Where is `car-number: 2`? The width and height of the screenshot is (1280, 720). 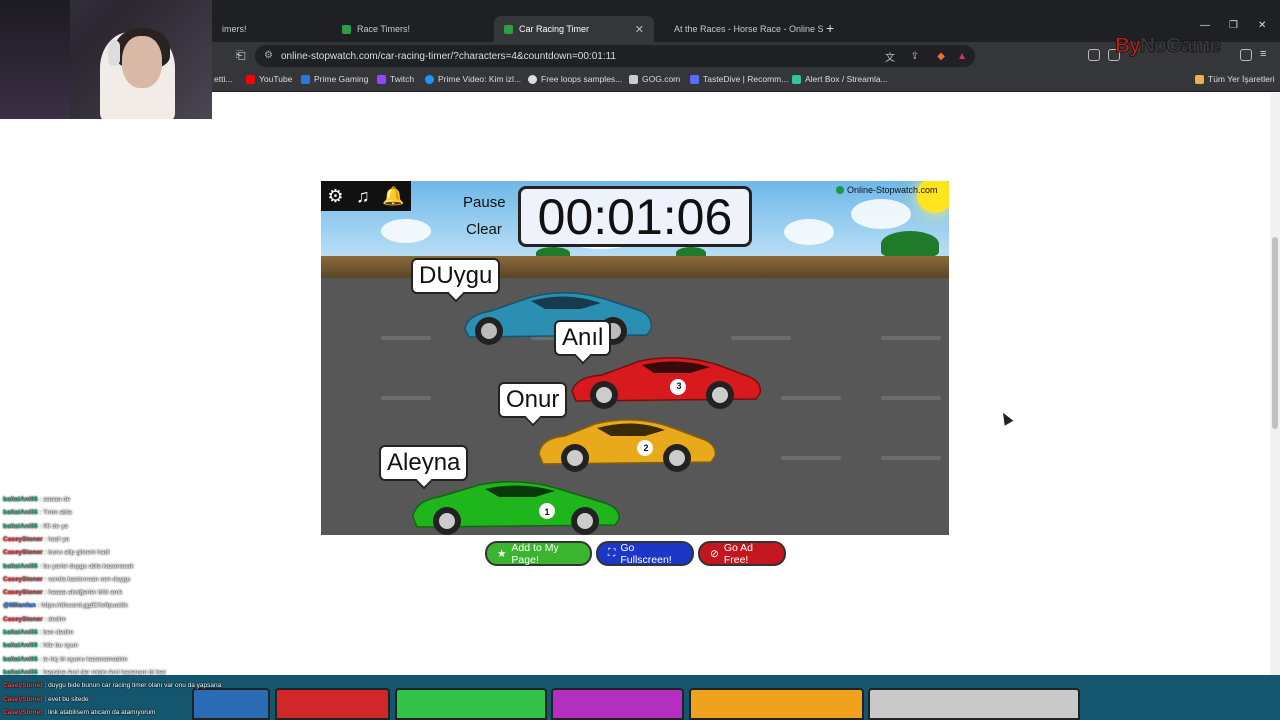
car-number: 2 is located at coordinates (646, 448).